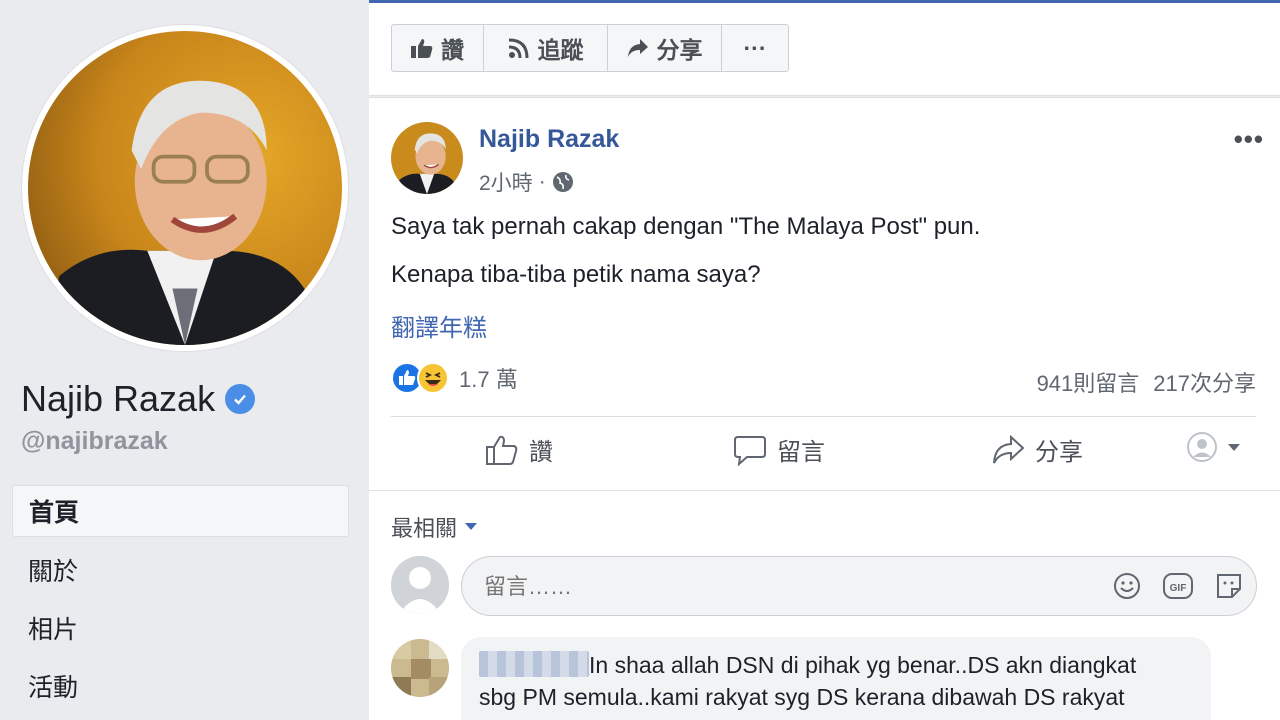  I want to click on post-like-label: 讚, so click(541, 452).